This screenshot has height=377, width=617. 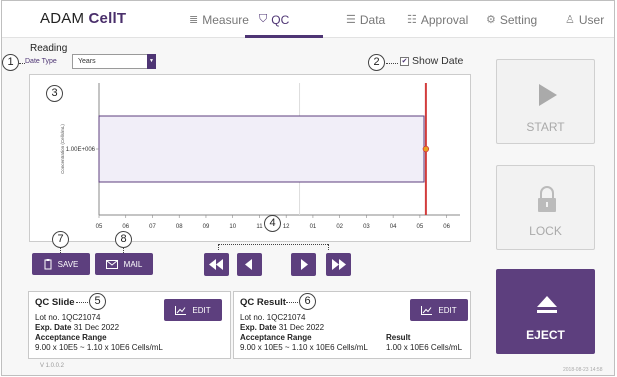 I want to click on date-type-select: Years ▼, so click(x=114, y=61).